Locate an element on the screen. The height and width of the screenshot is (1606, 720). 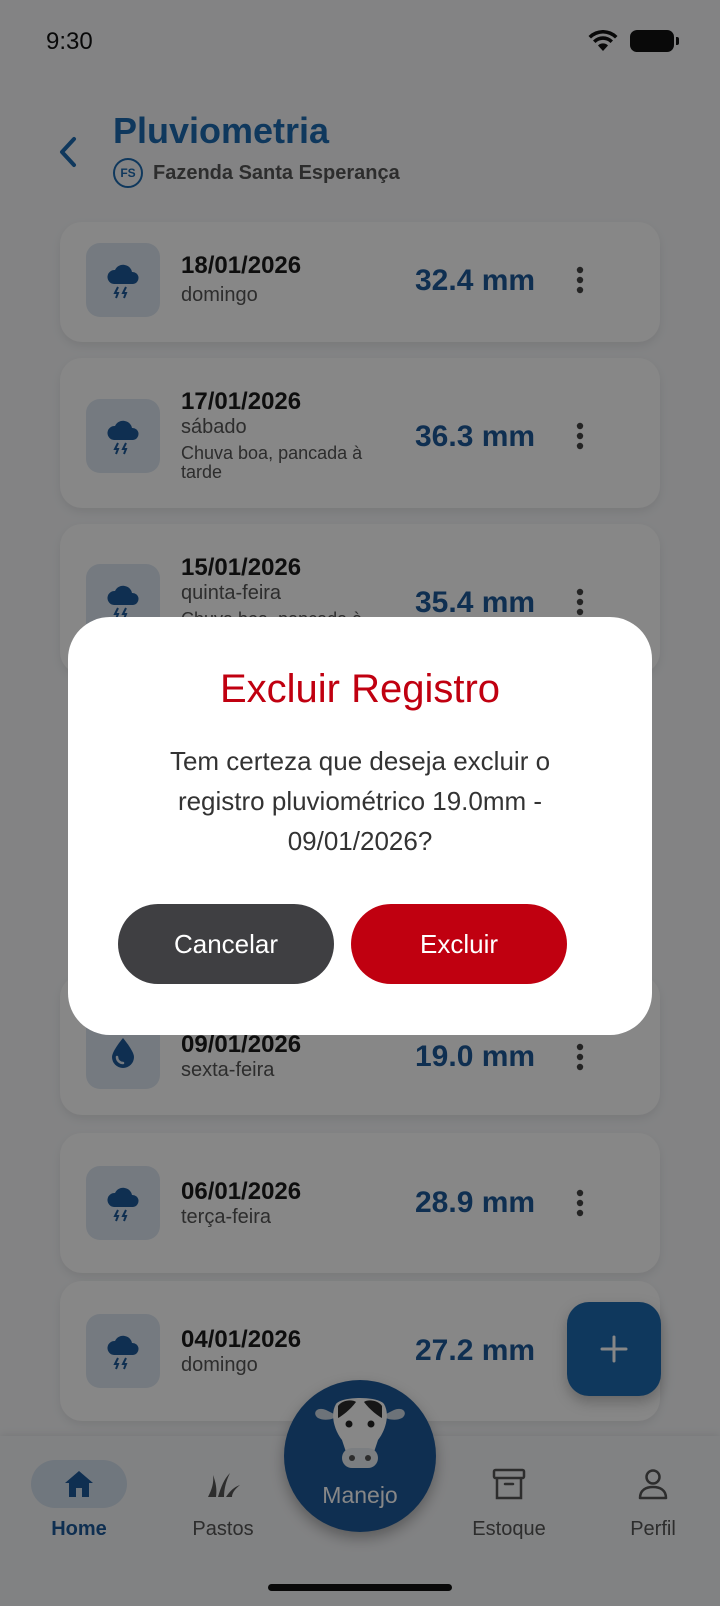
cancel-button: Cancelar is located at coordinates (226, 944).